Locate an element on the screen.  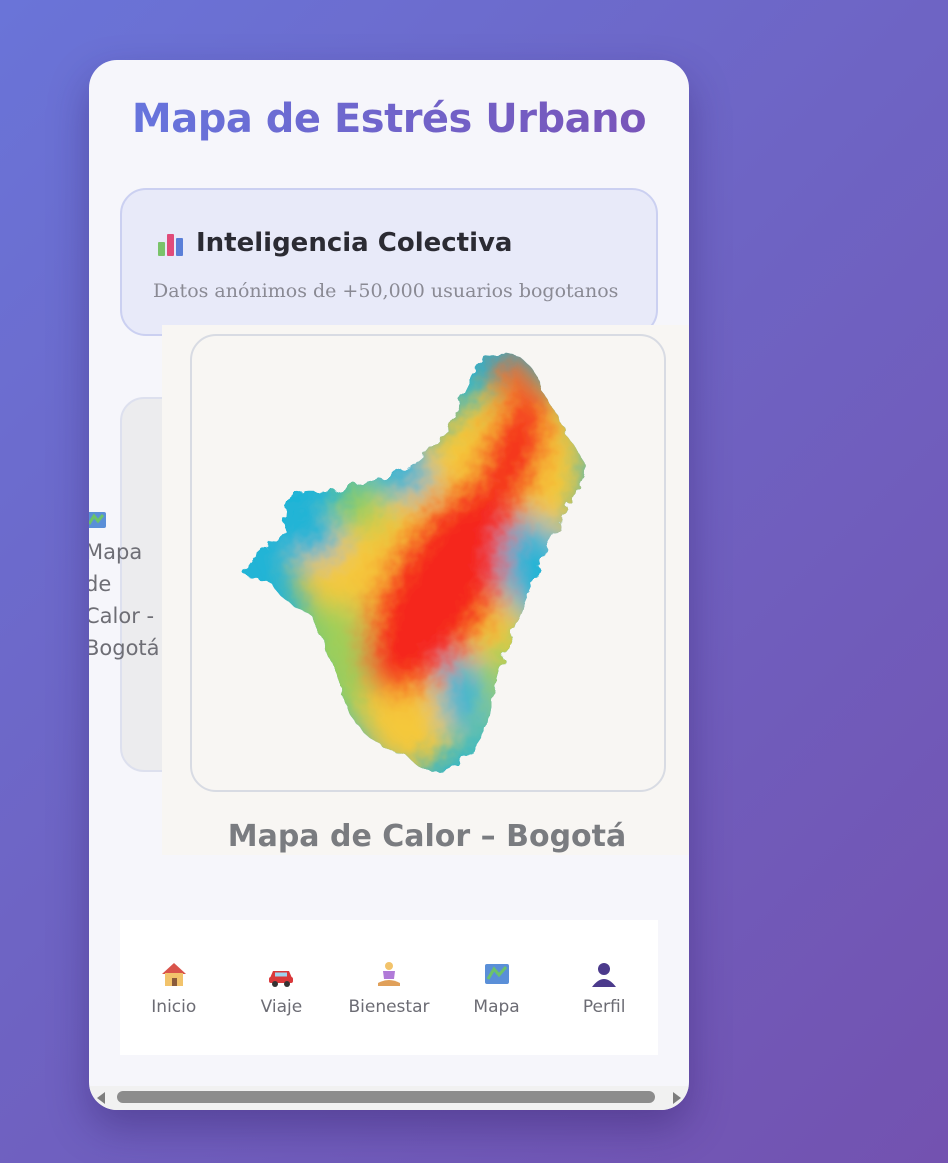
card-title: Inteligencia Colectiva is located at coordinates (354, 243).